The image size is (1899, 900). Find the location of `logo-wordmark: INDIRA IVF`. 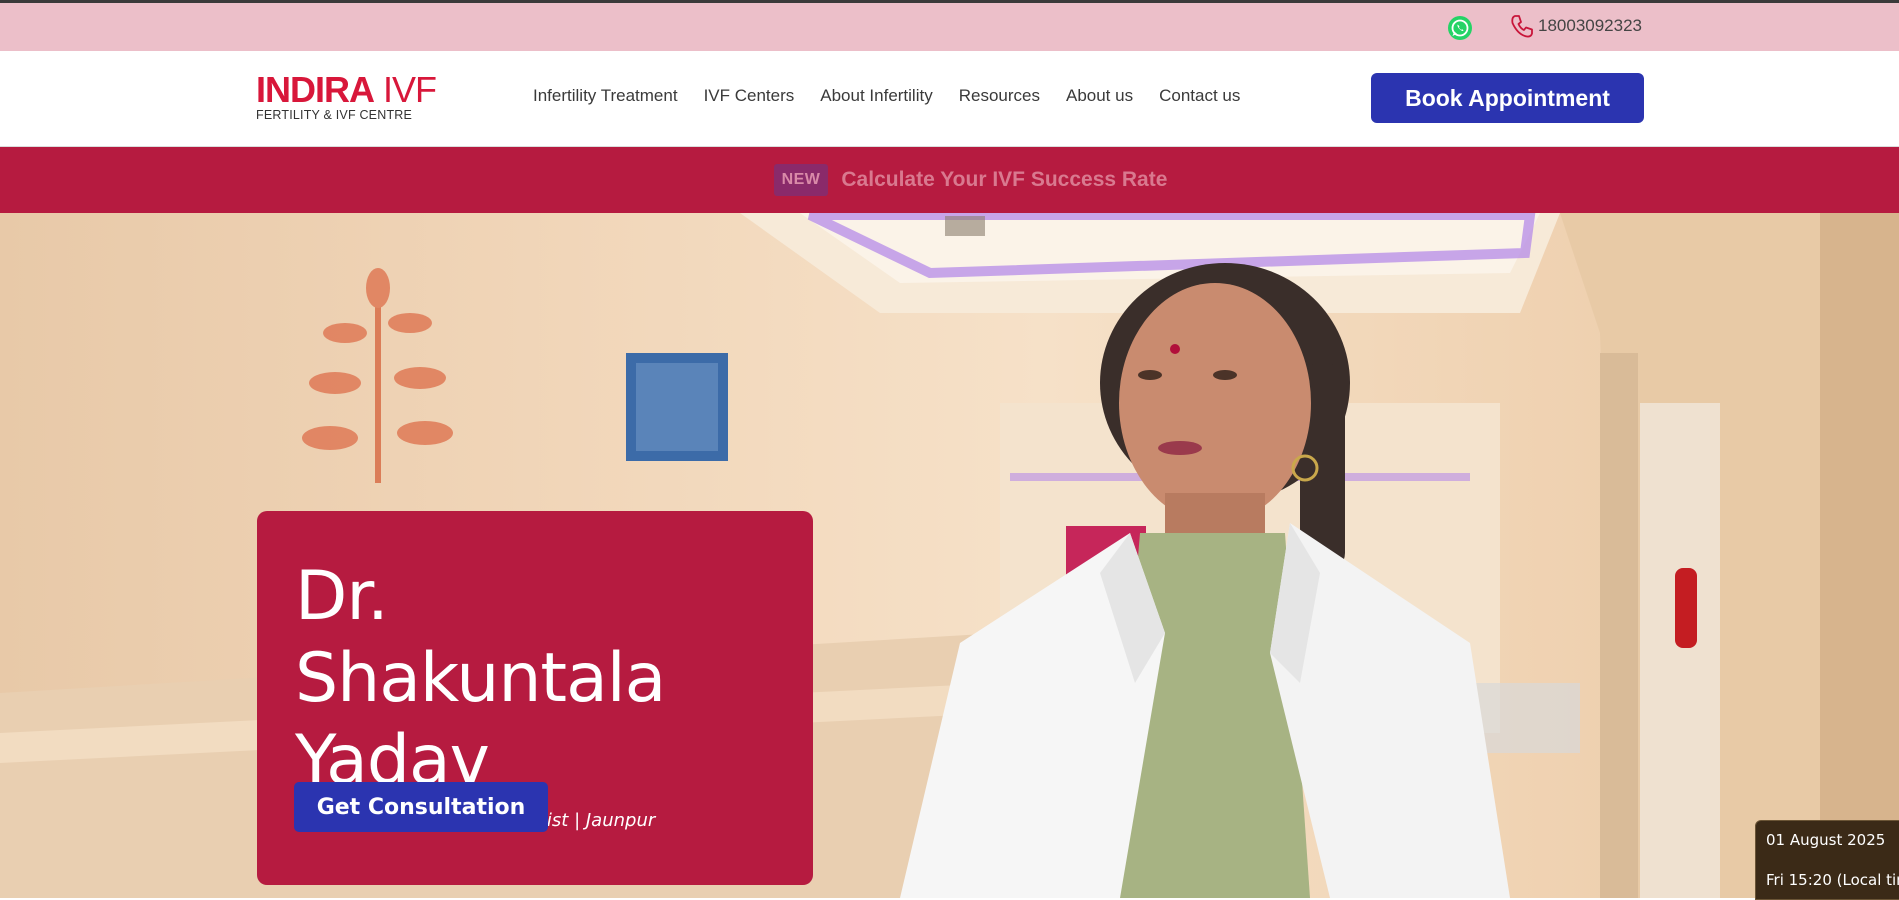

logo-wordmark: INDIRA IVF is located at coordinates (346, 89).